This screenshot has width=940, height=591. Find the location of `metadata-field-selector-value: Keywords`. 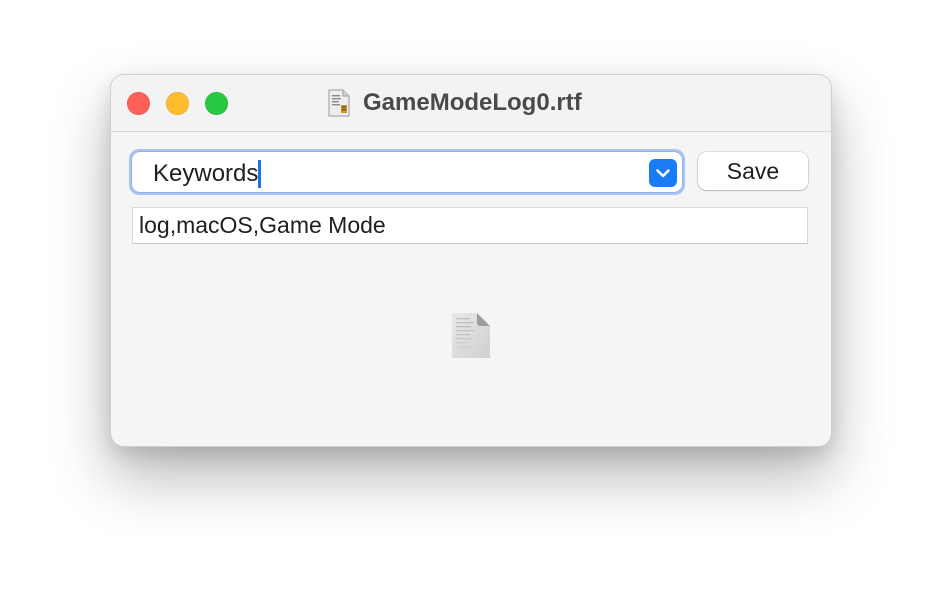

metadata-field-selector-value: Keywords is located at coordinates (207, 174).